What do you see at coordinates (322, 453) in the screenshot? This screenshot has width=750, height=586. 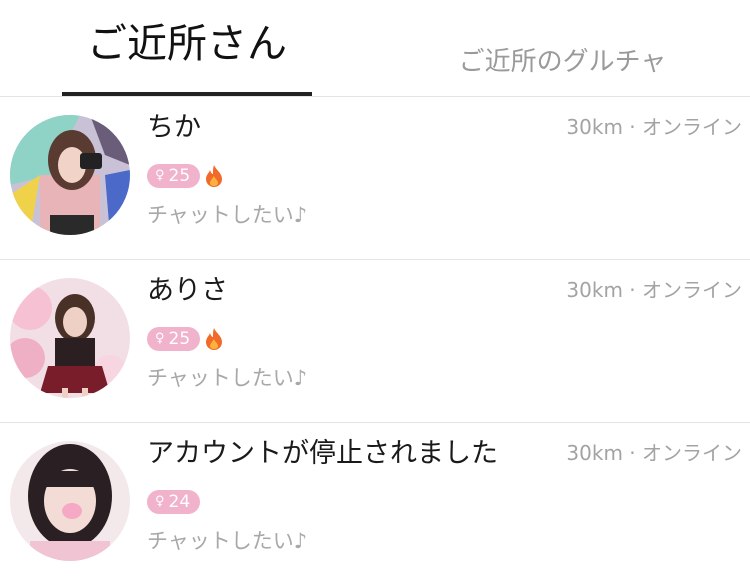 I see `user-name: アカウントが停止されました` at bounding box center [322, 453].